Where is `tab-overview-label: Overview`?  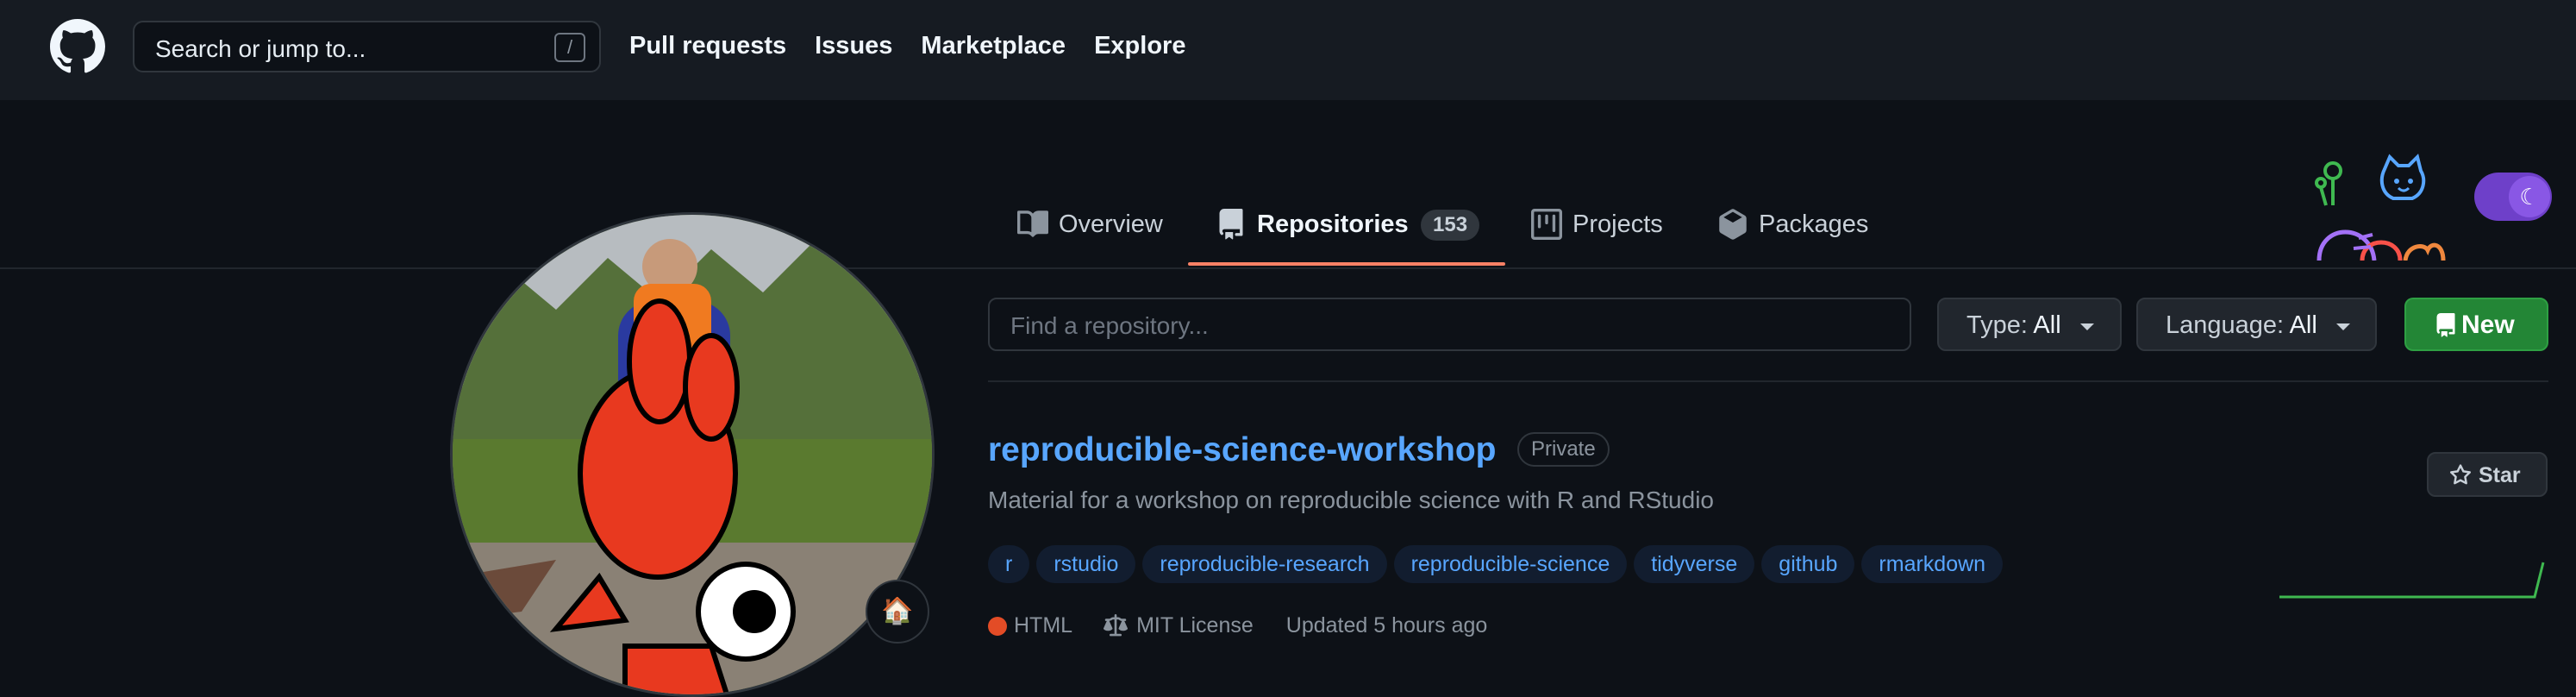 tab-overview-label: Overview is located at coordinates (1111, 224).